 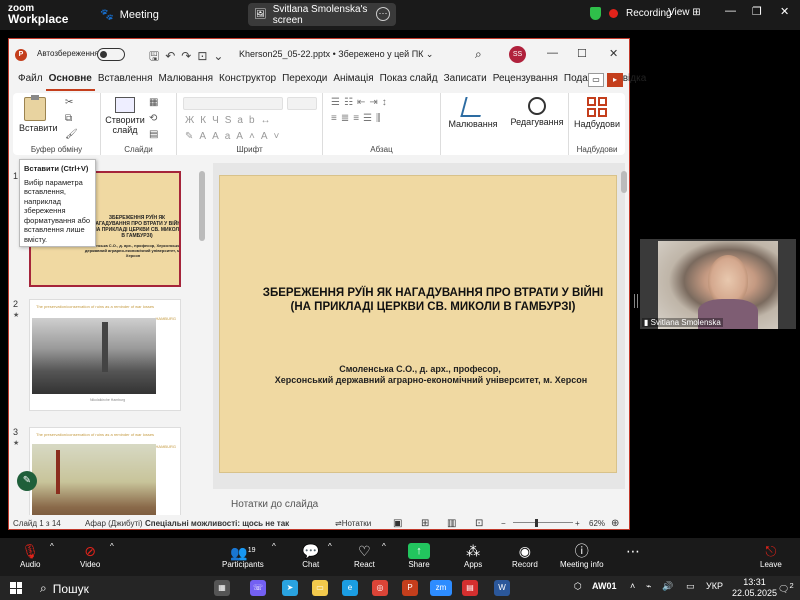 I want to click on more-button: ⋯, so click(x=633, y=551).